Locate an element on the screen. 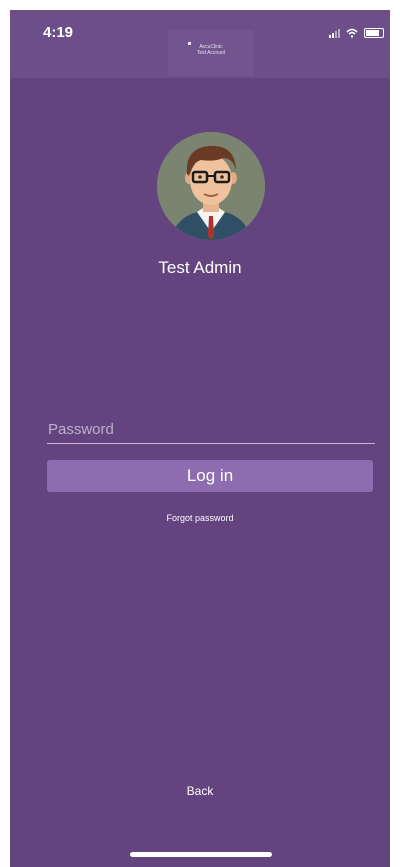 The width and height of the screenshot is (400, 867). logo-line-2: Test Account is located at coordinates (211, 53).